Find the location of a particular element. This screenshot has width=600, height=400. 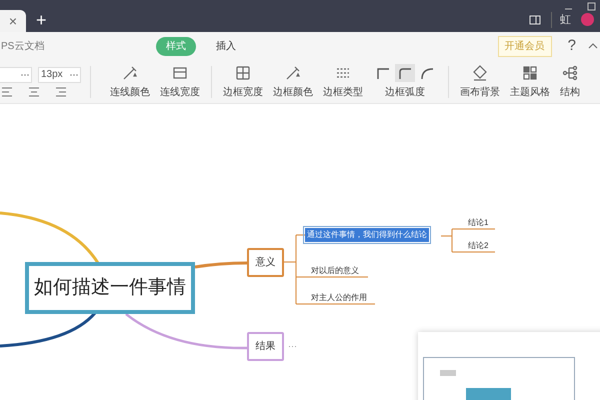

user-name: 虹 is located at coordinates (561, 20).